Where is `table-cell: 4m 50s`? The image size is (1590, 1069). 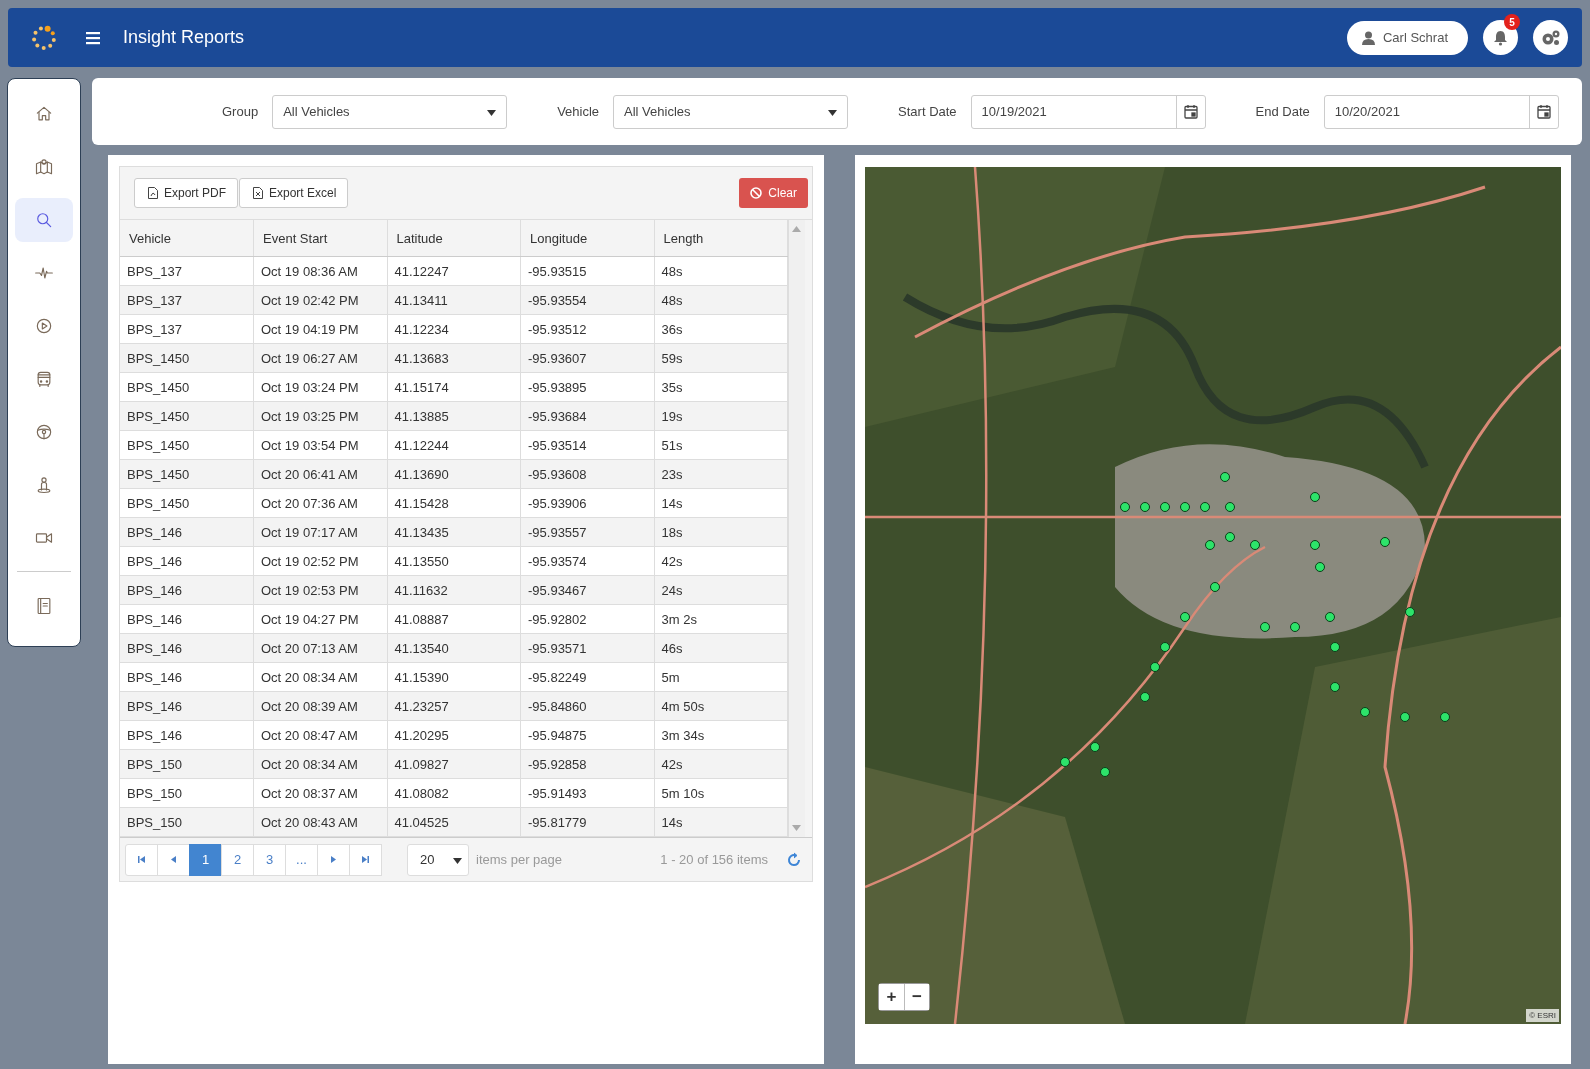 table-cell: 4m 50s is located at coordinates (721, 706).